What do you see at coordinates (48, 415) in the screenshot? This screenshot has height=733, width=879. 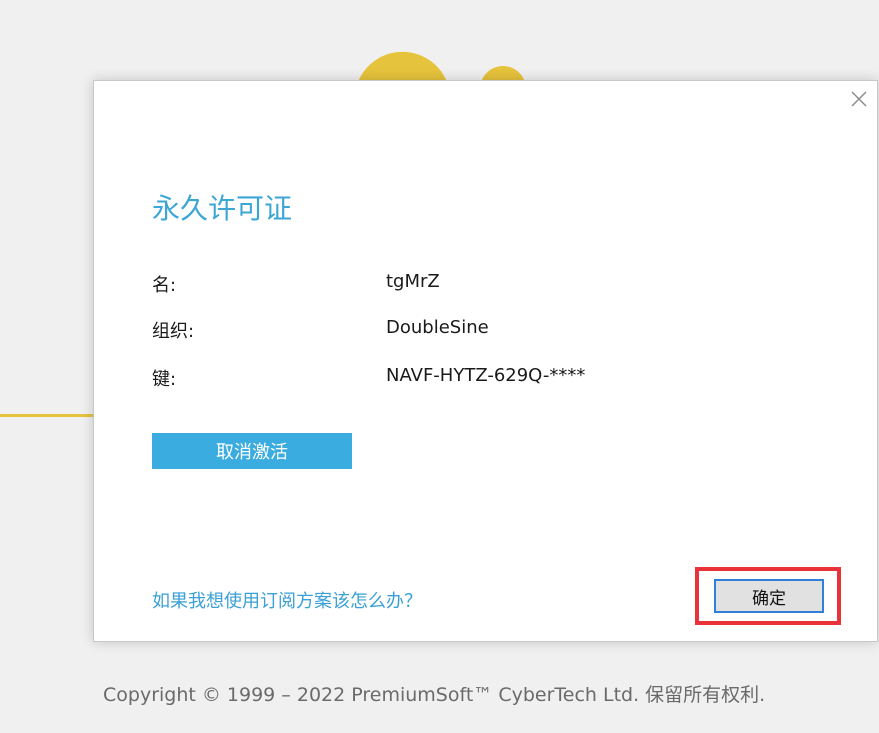 I see `background-decoration-line` at bounding box center [48, 415].